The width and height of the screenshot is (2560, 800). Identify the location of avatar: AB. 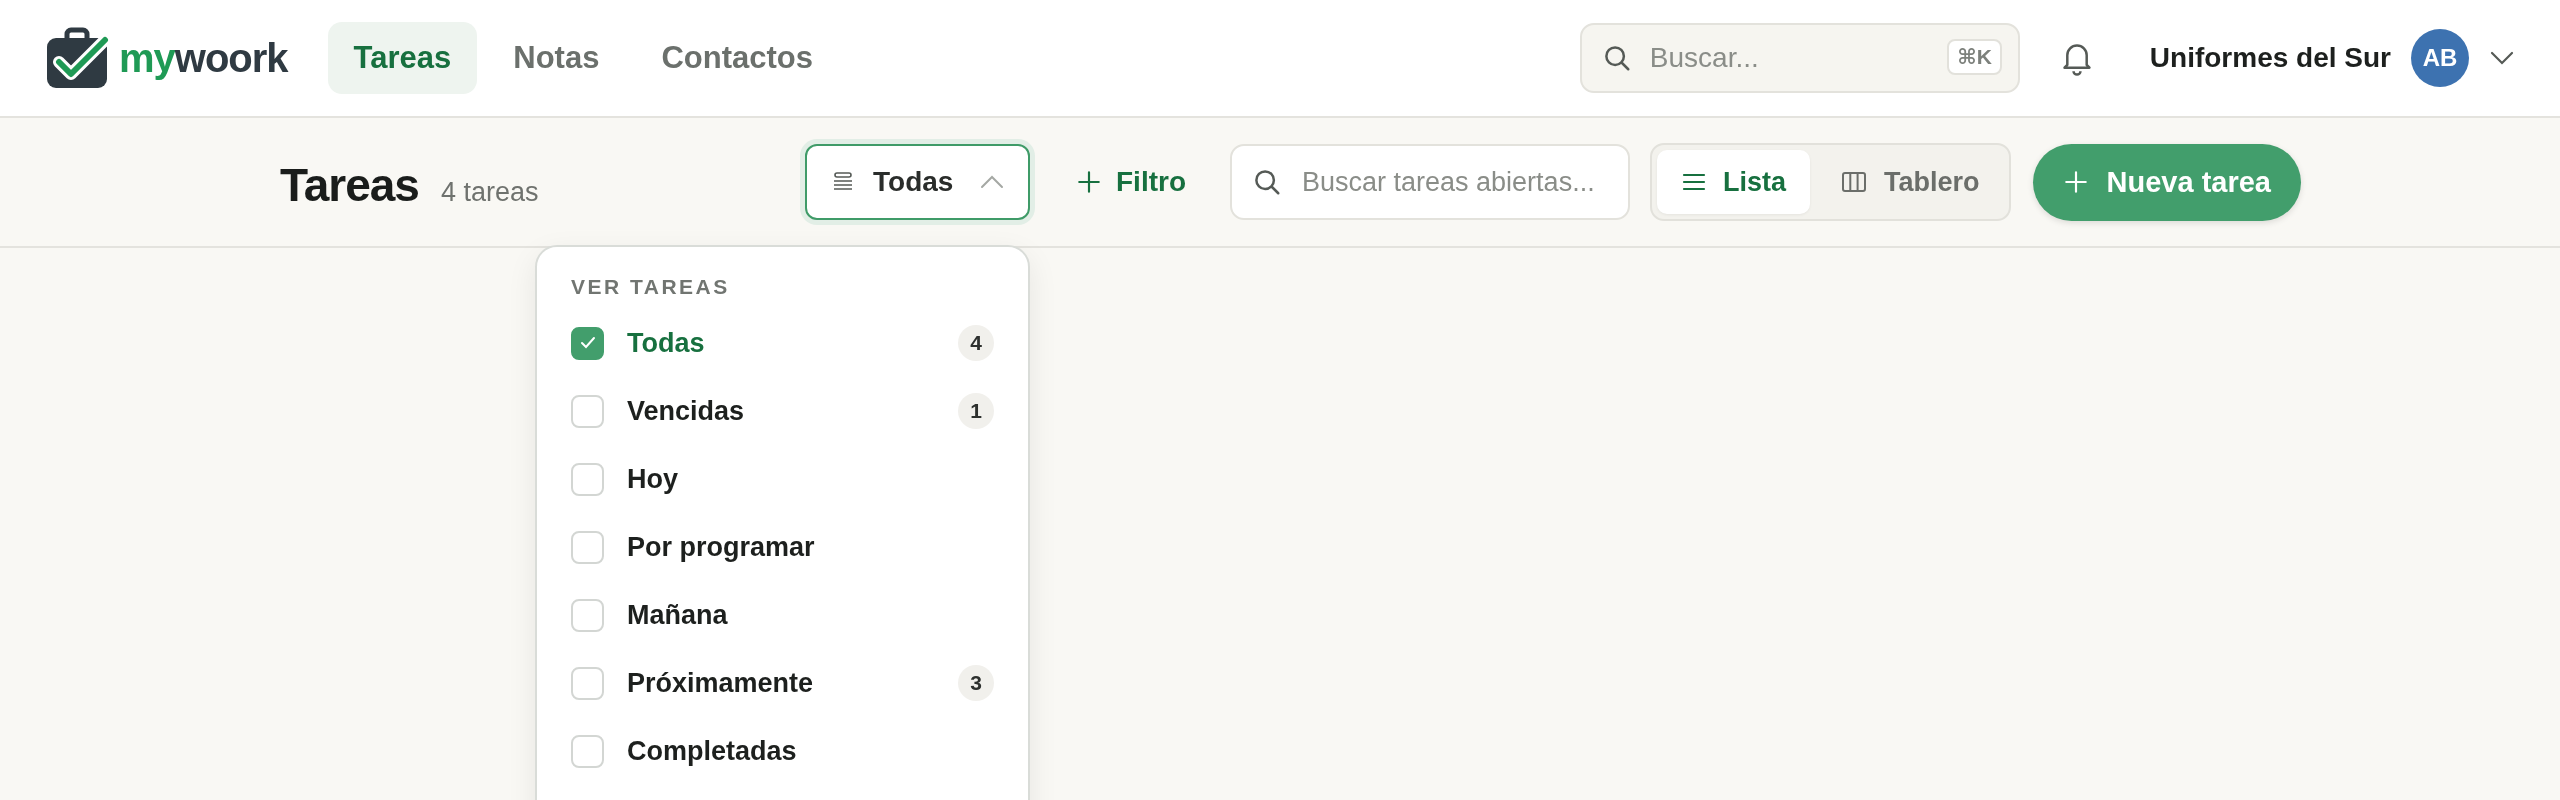
(2440, 58).